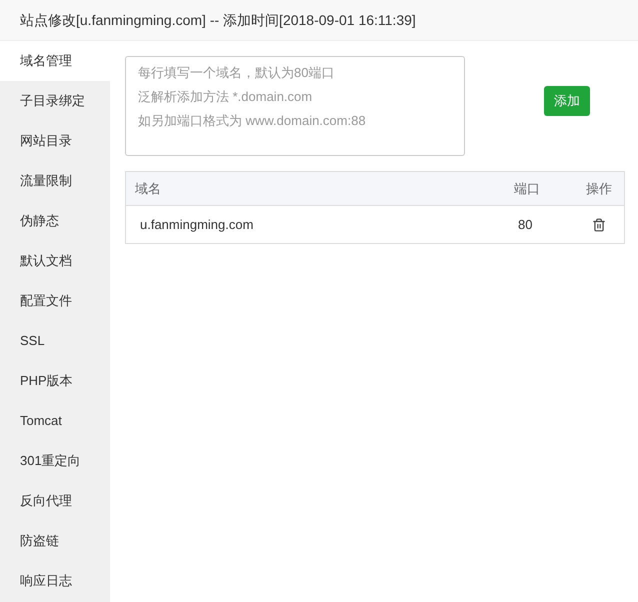 This screenshot has width=638, height=602. What do you see at coordinates (236, 73) in the screenshot?
I see `hint-text: 每行填写一个域名，默认为80端口` at bounding box center [236, 73].